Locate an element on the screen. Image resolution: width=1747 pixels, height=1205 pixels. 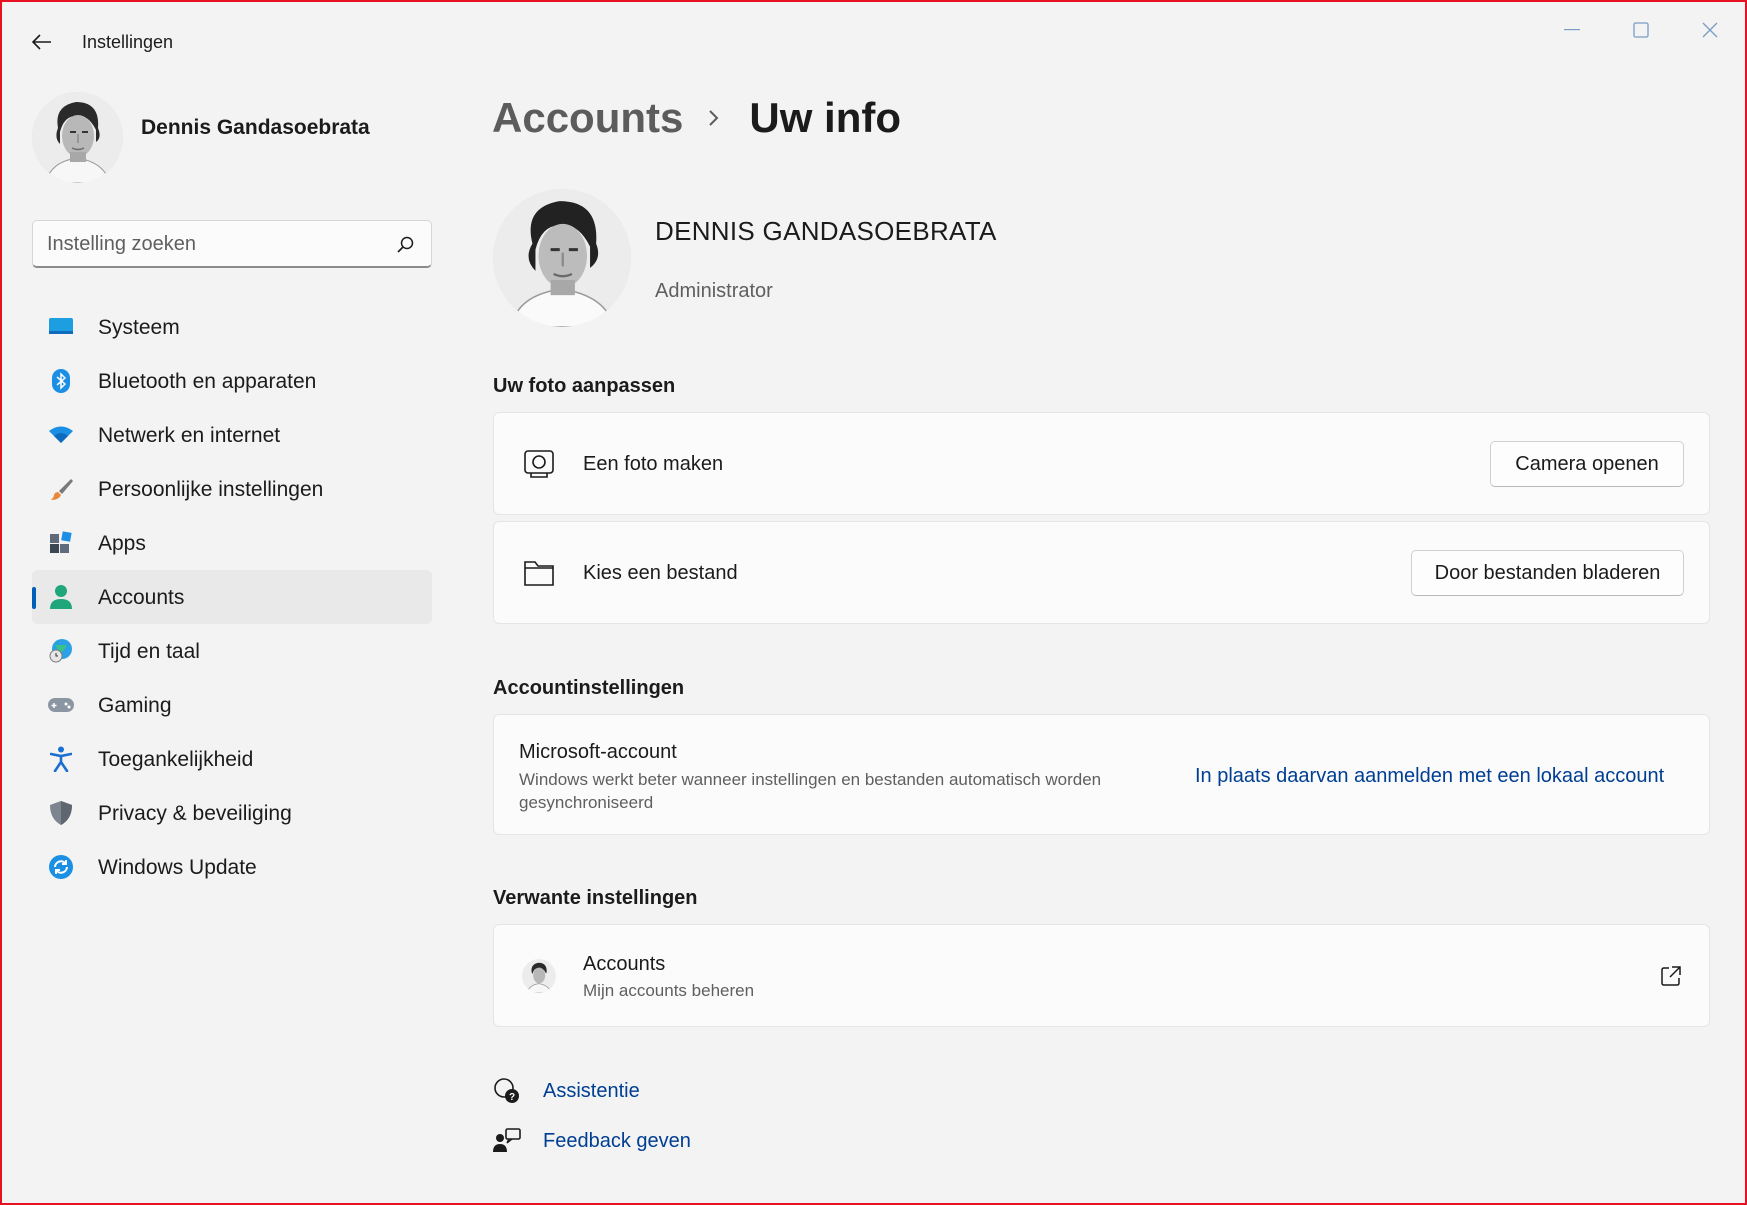
search-icon is located at coordinates (405, 245).